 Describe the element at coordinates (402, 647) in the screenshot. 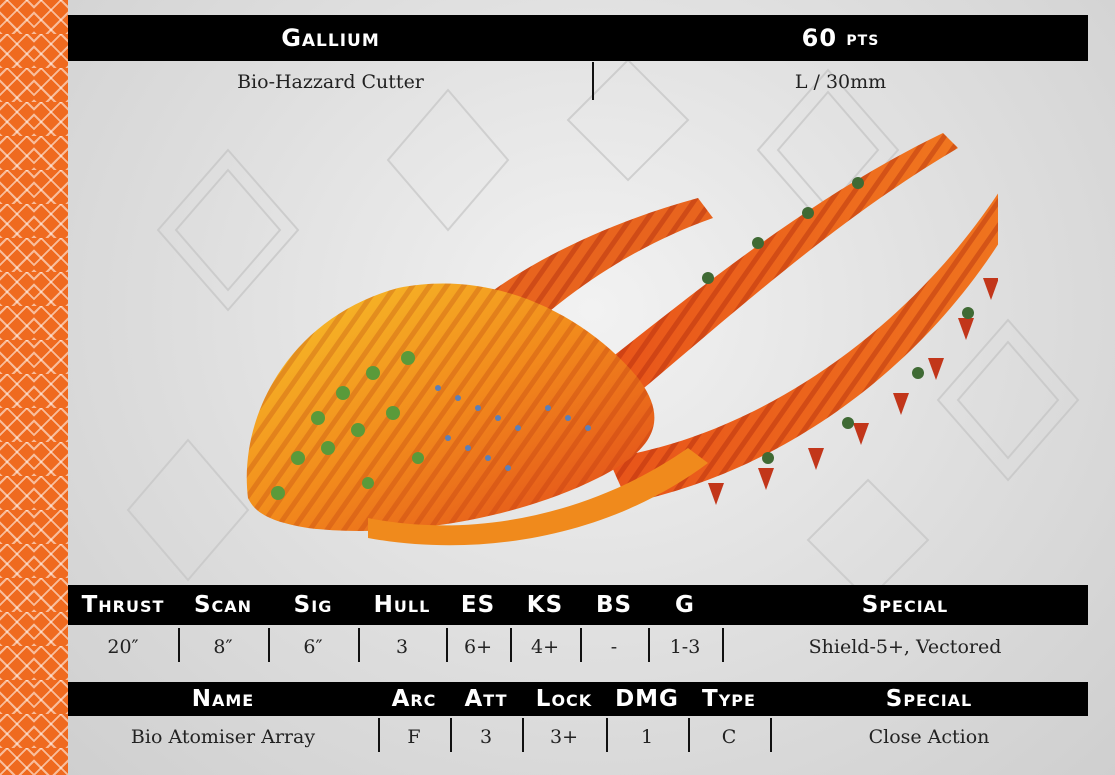

I see `stat-hull: 3` at that location.